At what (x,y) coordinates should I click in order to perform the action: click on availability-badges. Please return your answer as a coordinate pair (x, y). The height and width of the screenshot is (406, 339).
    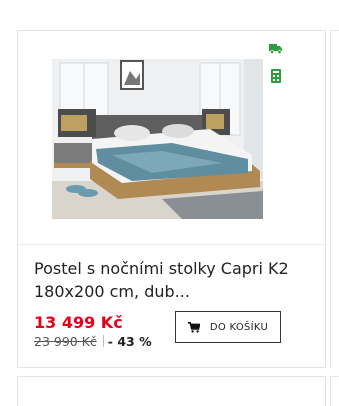
    Looking at the image, I should click on (277, 69).